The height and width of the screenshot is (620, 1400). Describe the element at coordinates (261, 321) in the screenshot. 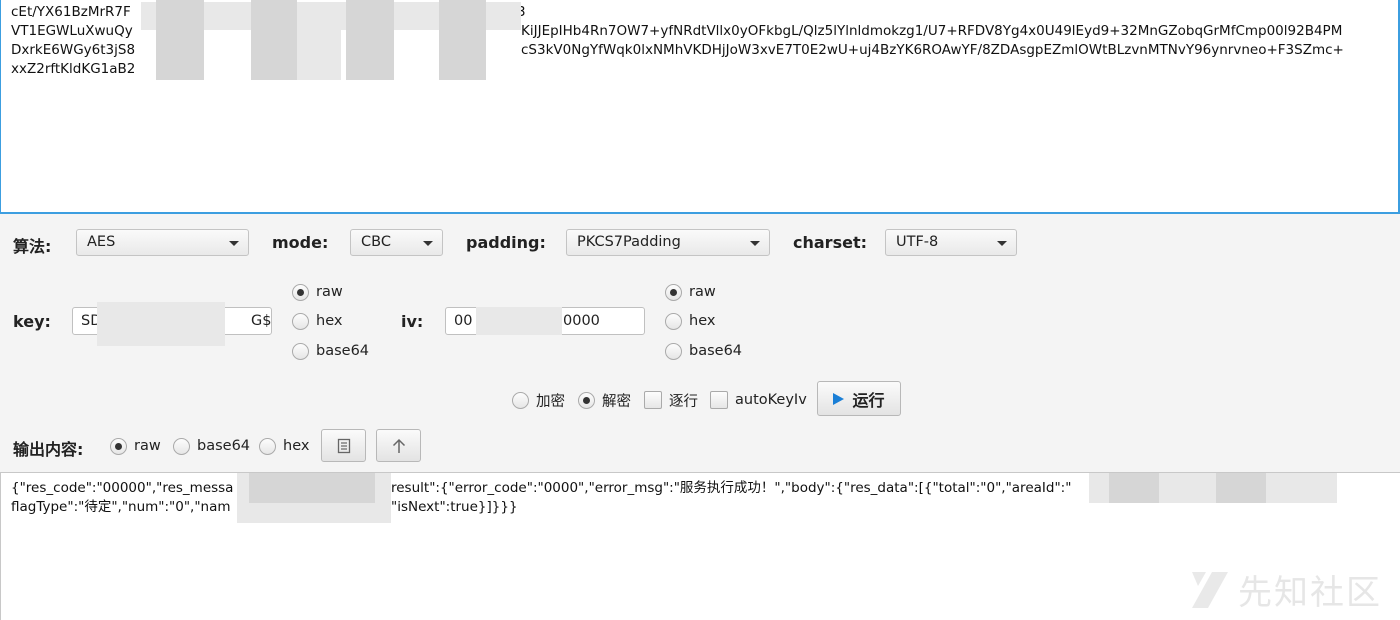

I see `key-value-end: G$` at that location.